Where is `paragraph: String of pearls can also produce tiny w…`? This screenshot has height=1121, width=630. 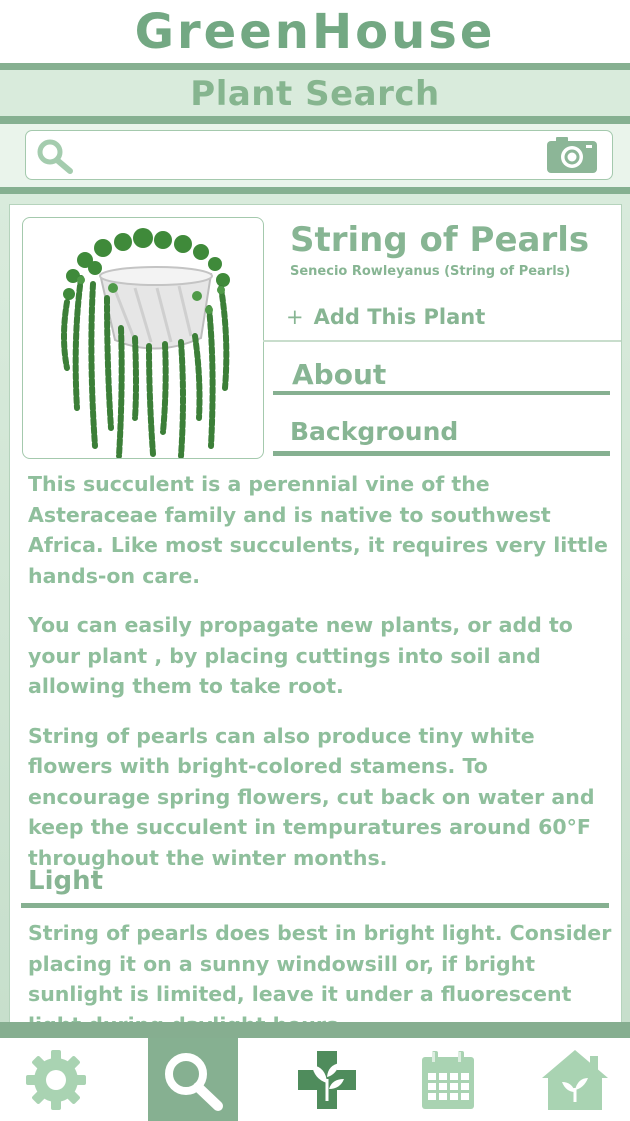
paragraph: String of pearls can also produce tiny w… is located at coordinates (311, 796).